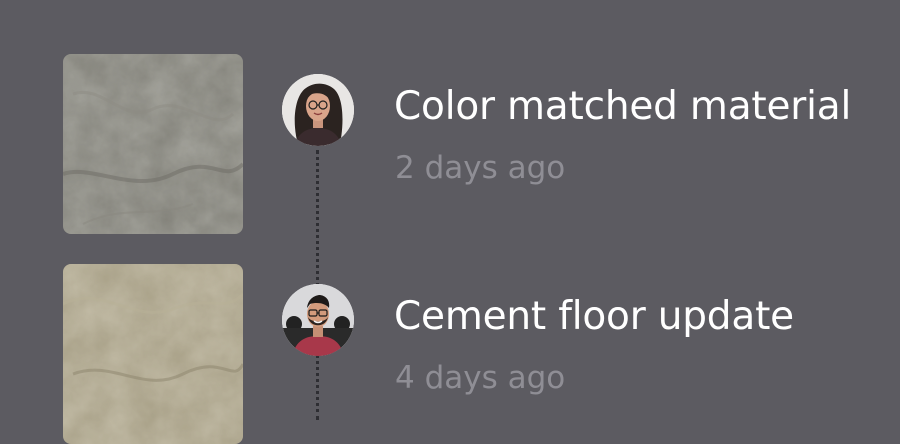 This screenshot has height=444, width=900. What do you see at coordinates (480, 378) in the screenshot?
I see `activity-timestamp: 4 days ago` at bounding box center [480, 378].